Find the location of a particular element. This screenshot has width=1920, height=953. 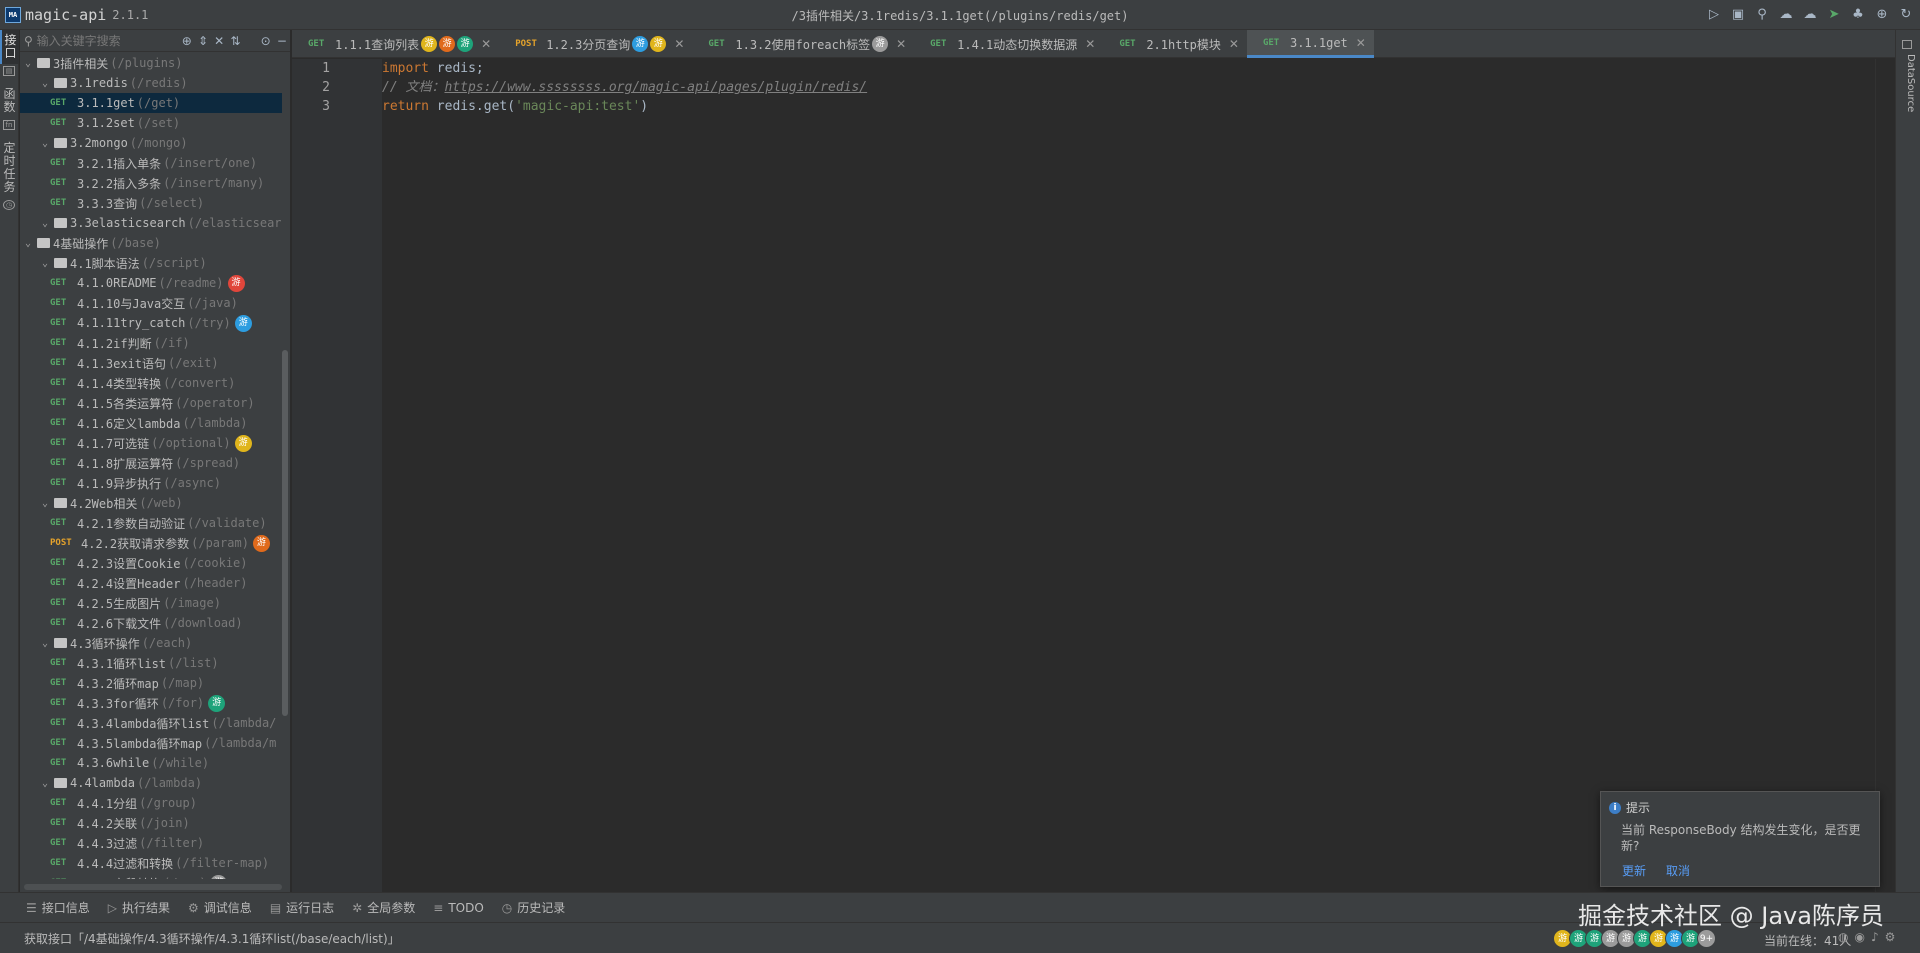

collapse-icon: ✕ is located at coordinates (219, 41).